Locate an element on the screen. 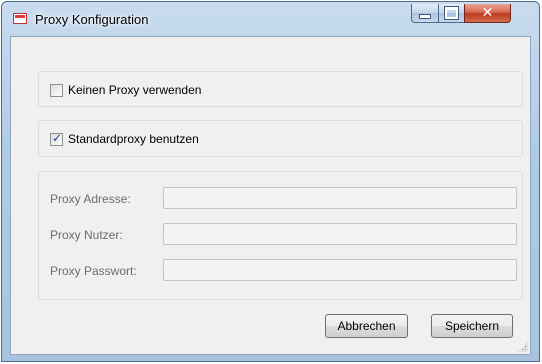 Image resolution: width=542 pixels, height=364 pixels. window-title: Proxy Konfiguration is located at coordinates (92, 19).